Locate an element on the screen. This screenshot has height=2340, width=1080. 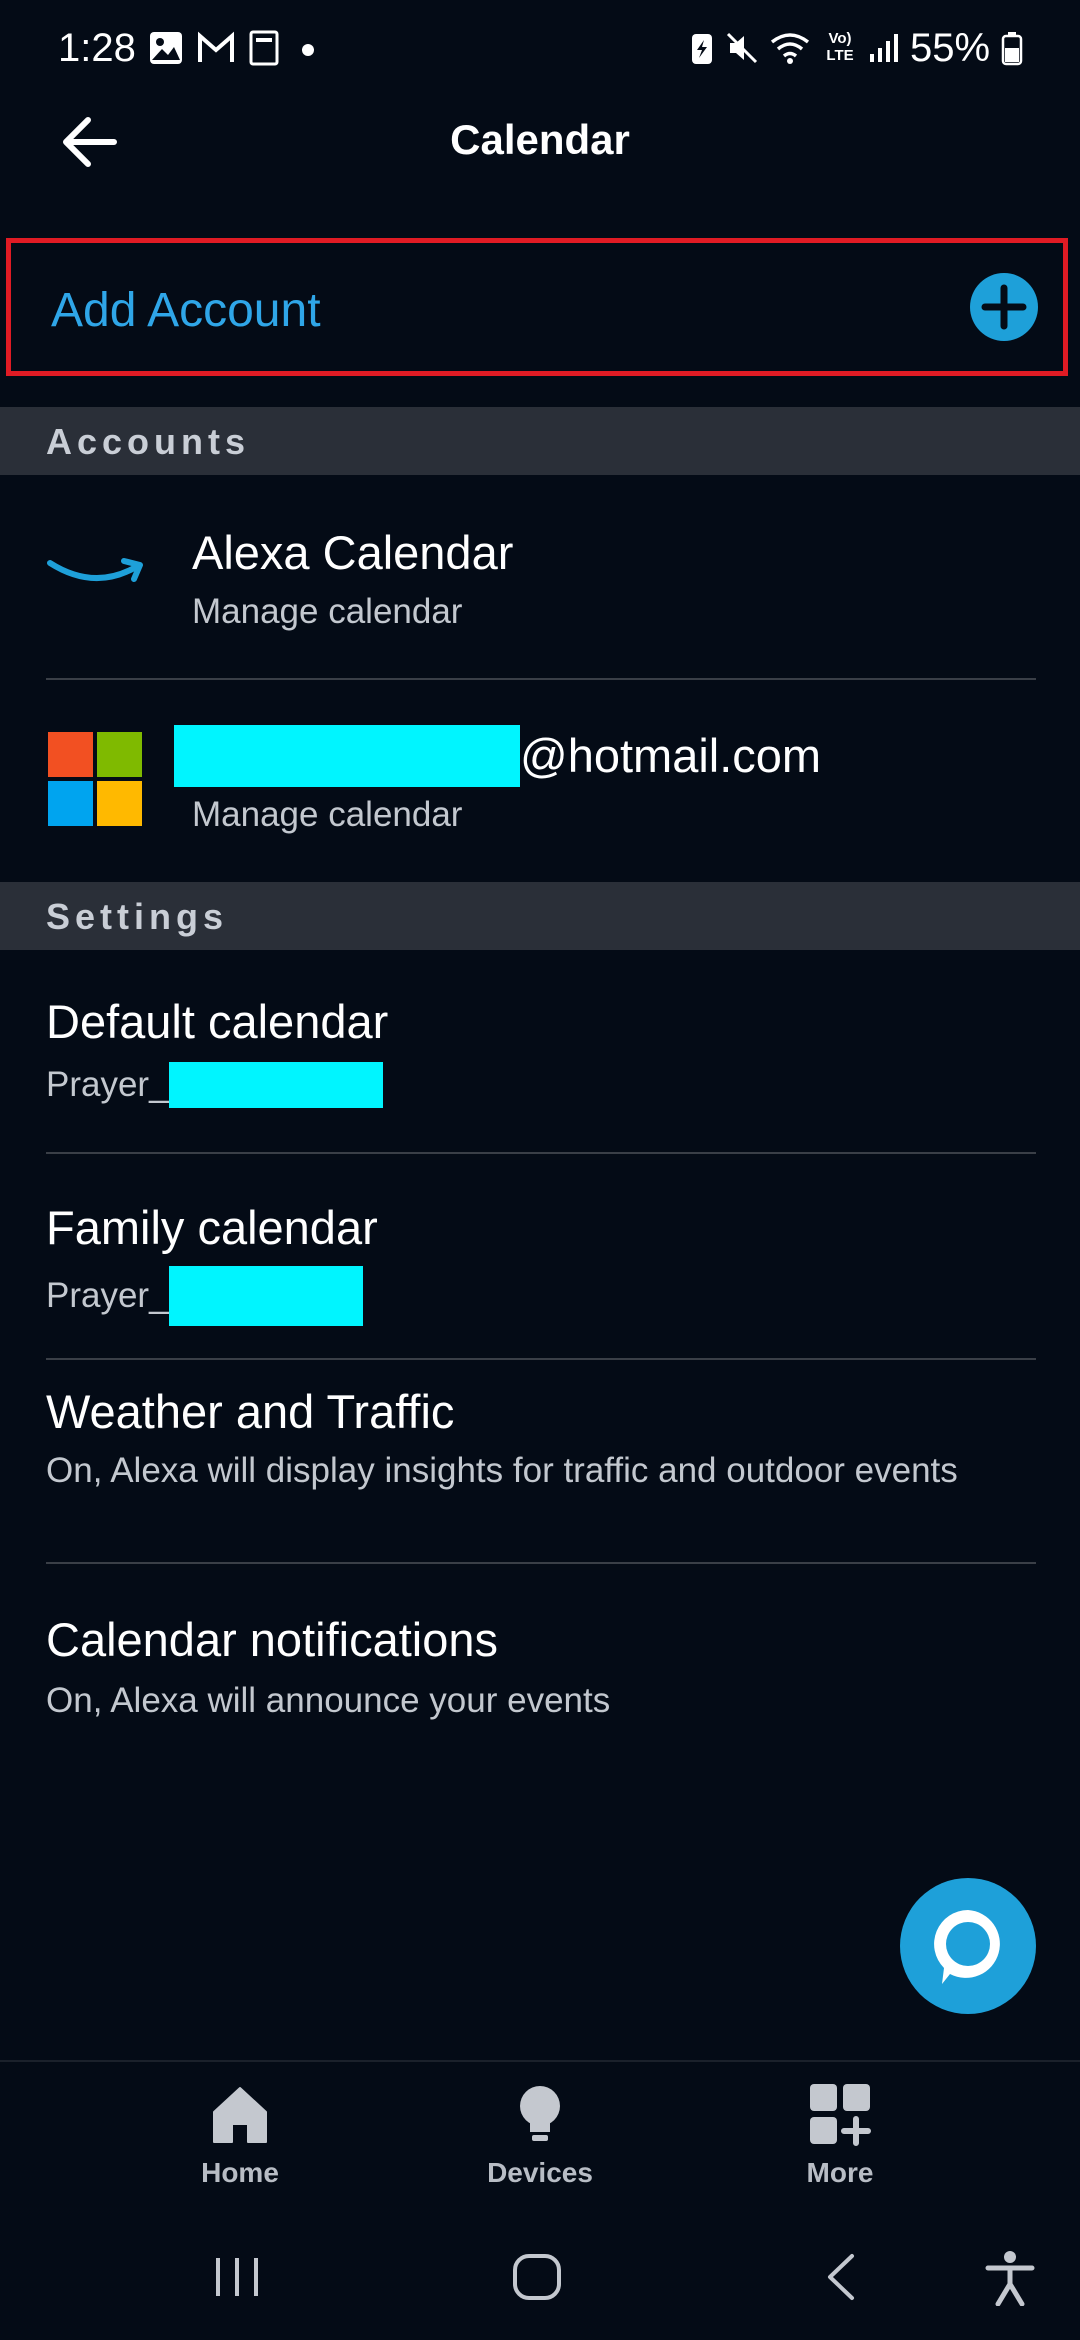
nav-more-label: More is located at coordinates (840, 2172).